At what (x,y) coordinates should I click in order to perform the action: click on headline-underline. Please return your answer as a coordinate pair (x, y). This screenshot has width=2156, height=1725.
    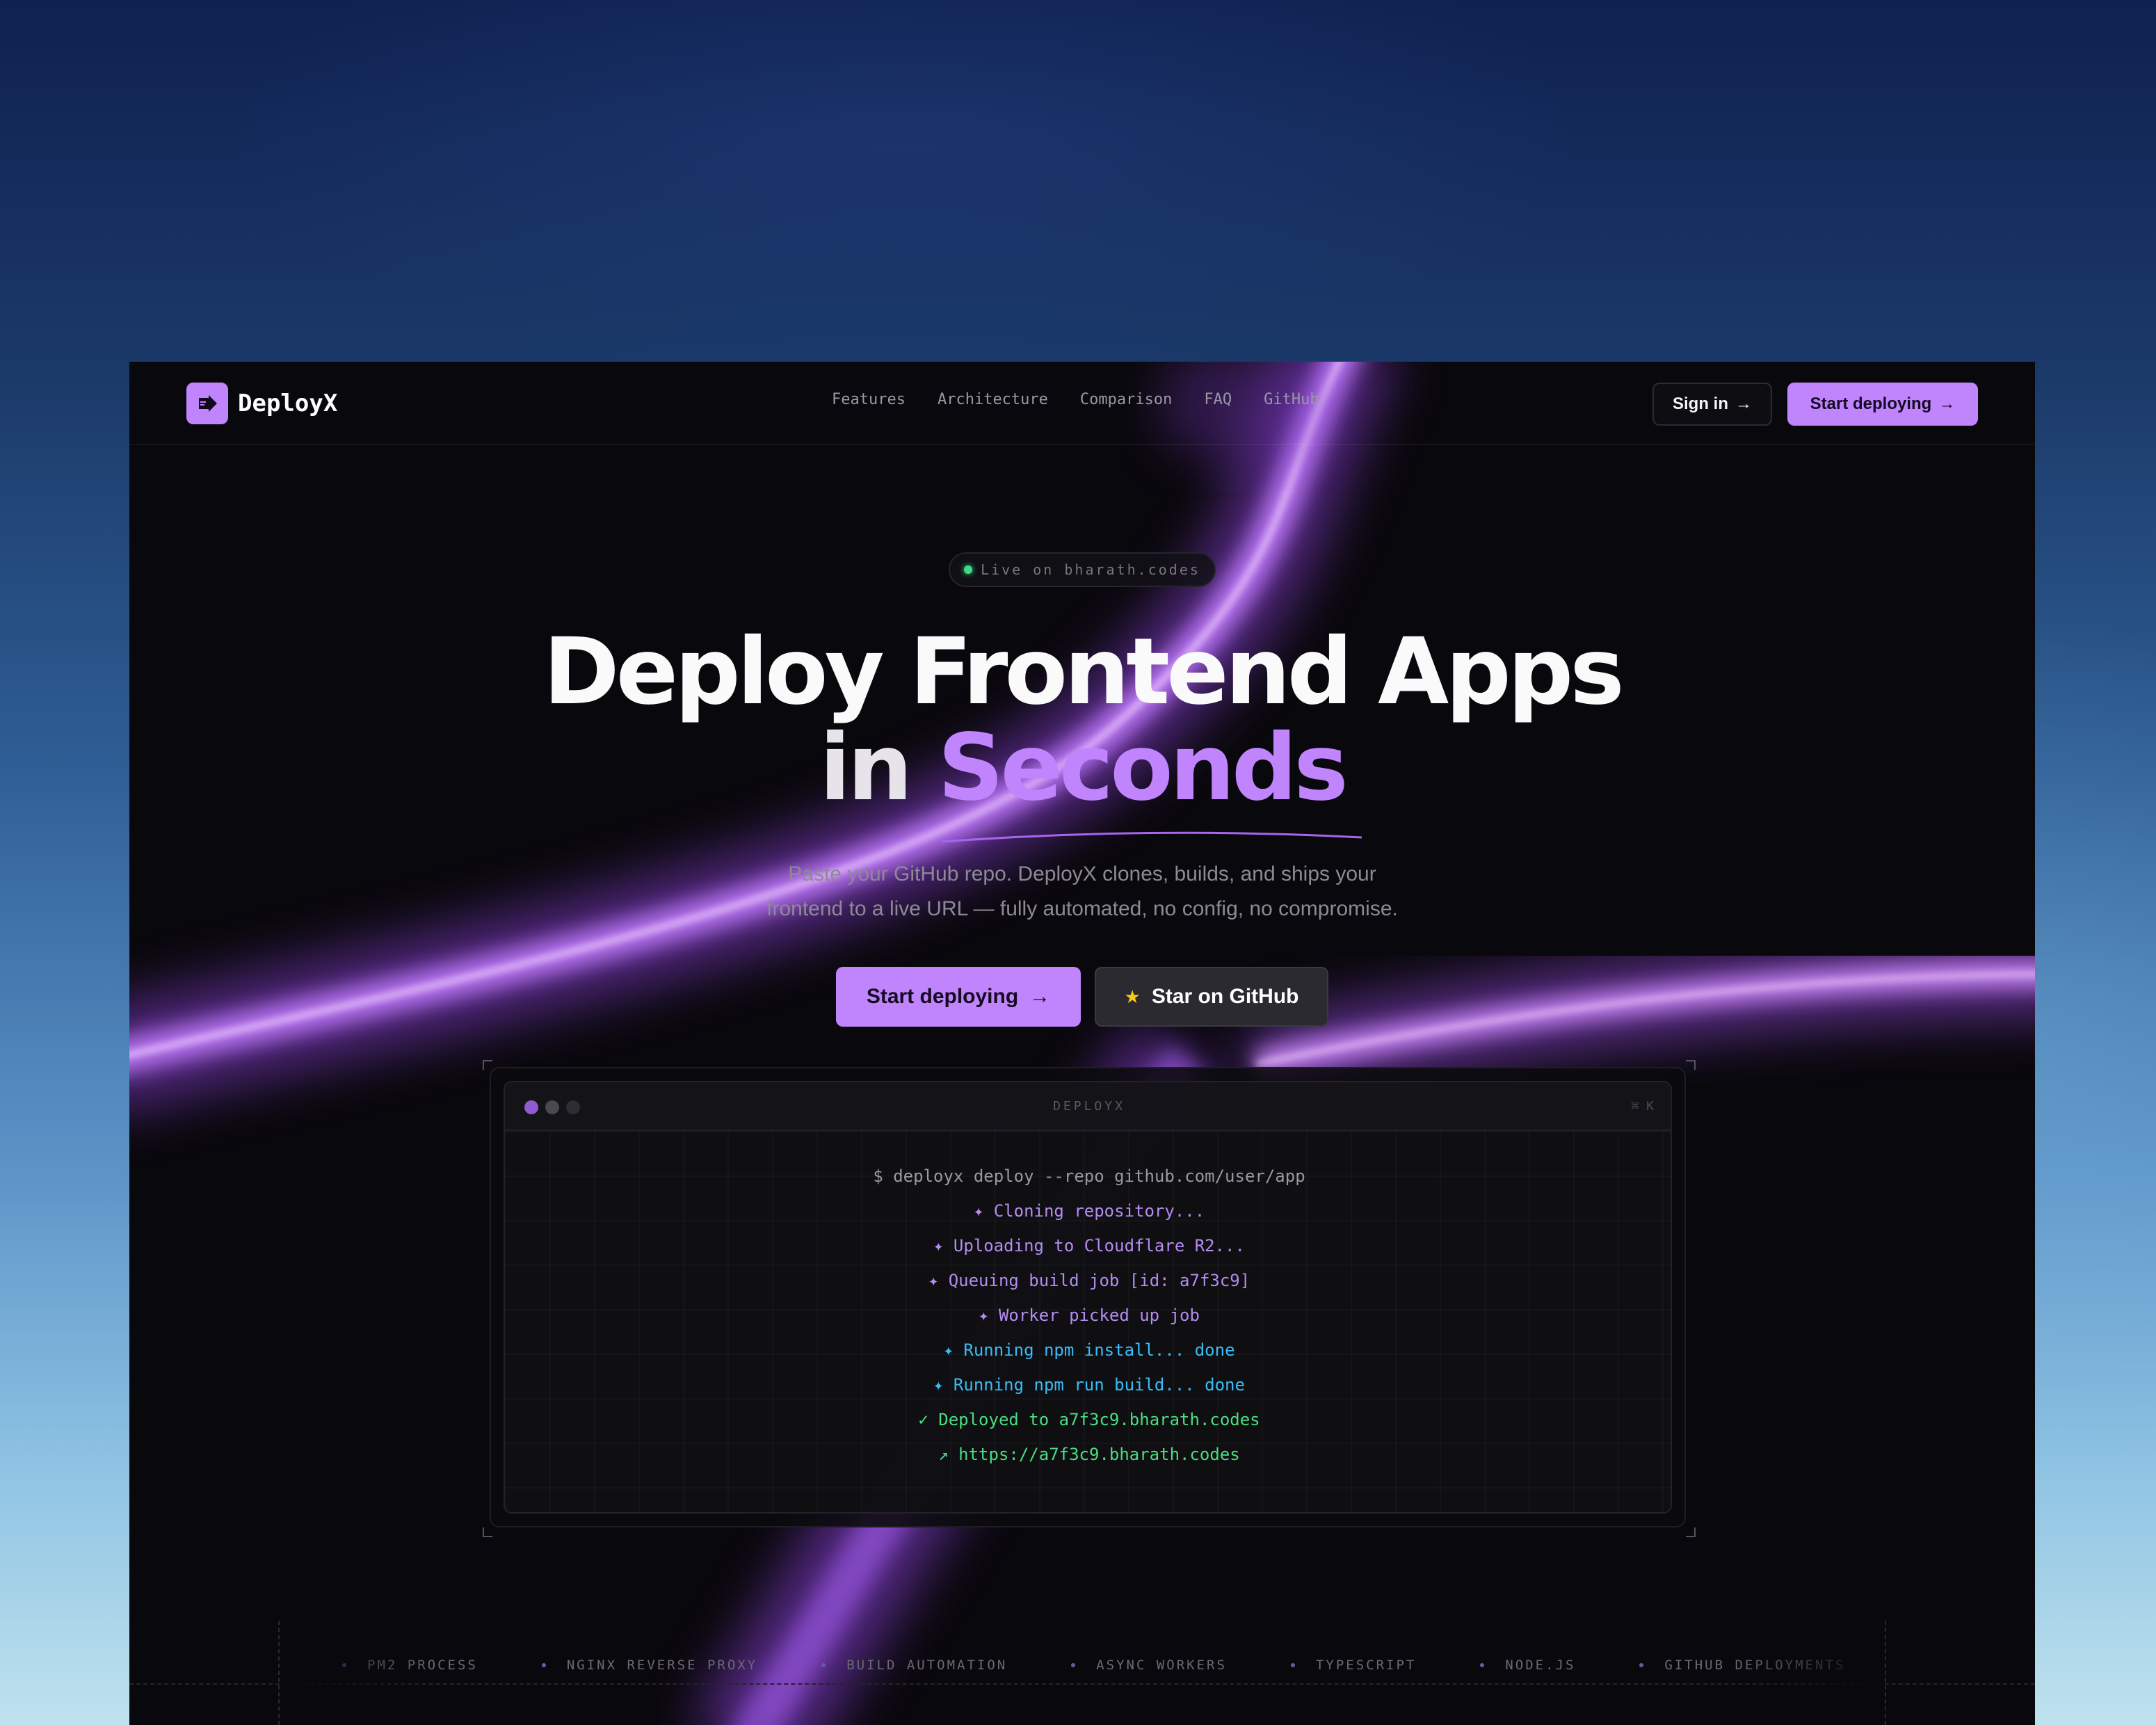
    Looking at the image, I should click on (1151, 837).